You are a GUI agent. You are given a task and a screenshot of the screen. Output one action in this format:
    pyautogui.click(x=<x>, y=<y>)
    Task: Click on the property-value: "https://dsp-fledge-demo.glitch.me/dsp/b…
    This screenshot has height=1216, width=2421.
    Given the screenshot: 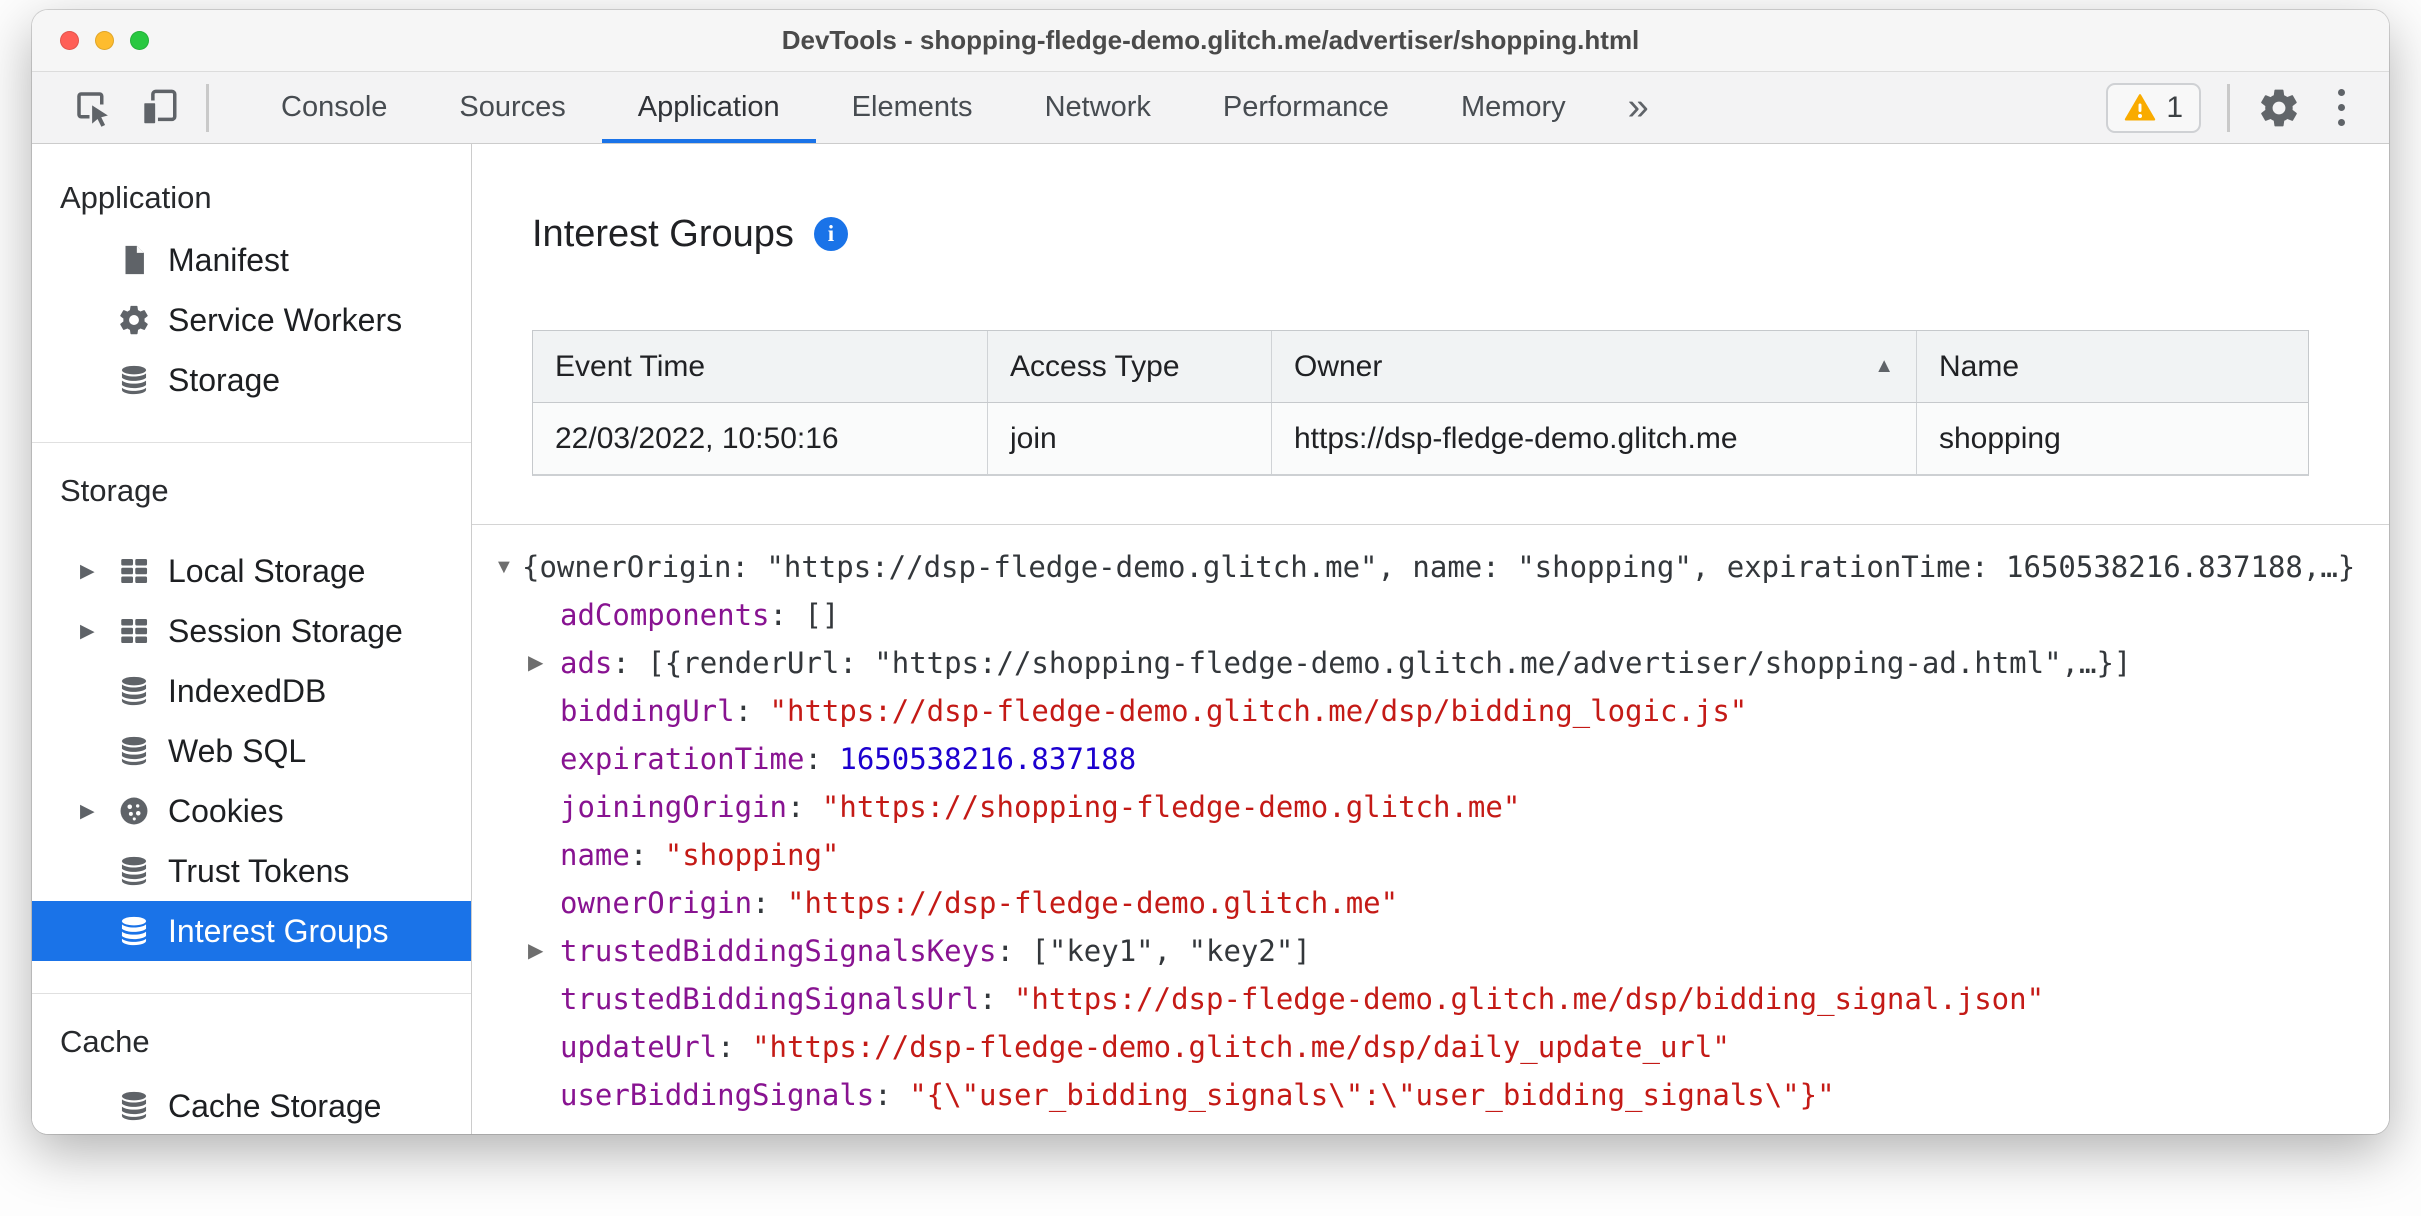 What is the action you would take?
    pyautogui.click(x=1529, y=999)
    